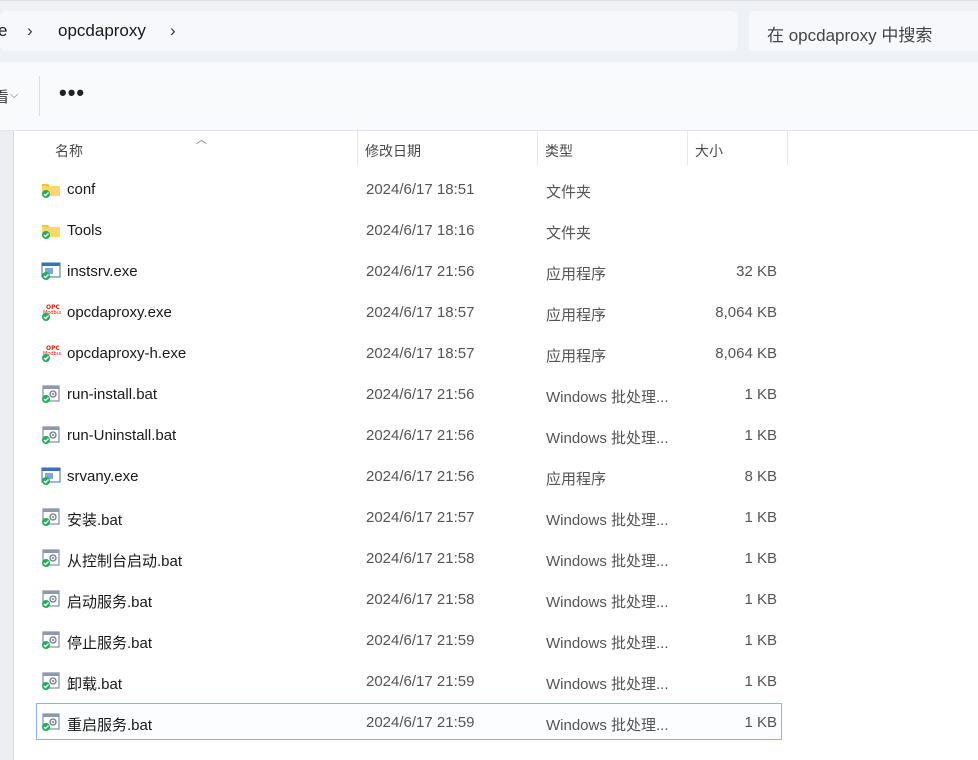 The width and height of the screenshot is (978, 760). Describe the element at coordinates (3, 31) in the screenshot. I see `breadcrumb-parent: e` at that location.